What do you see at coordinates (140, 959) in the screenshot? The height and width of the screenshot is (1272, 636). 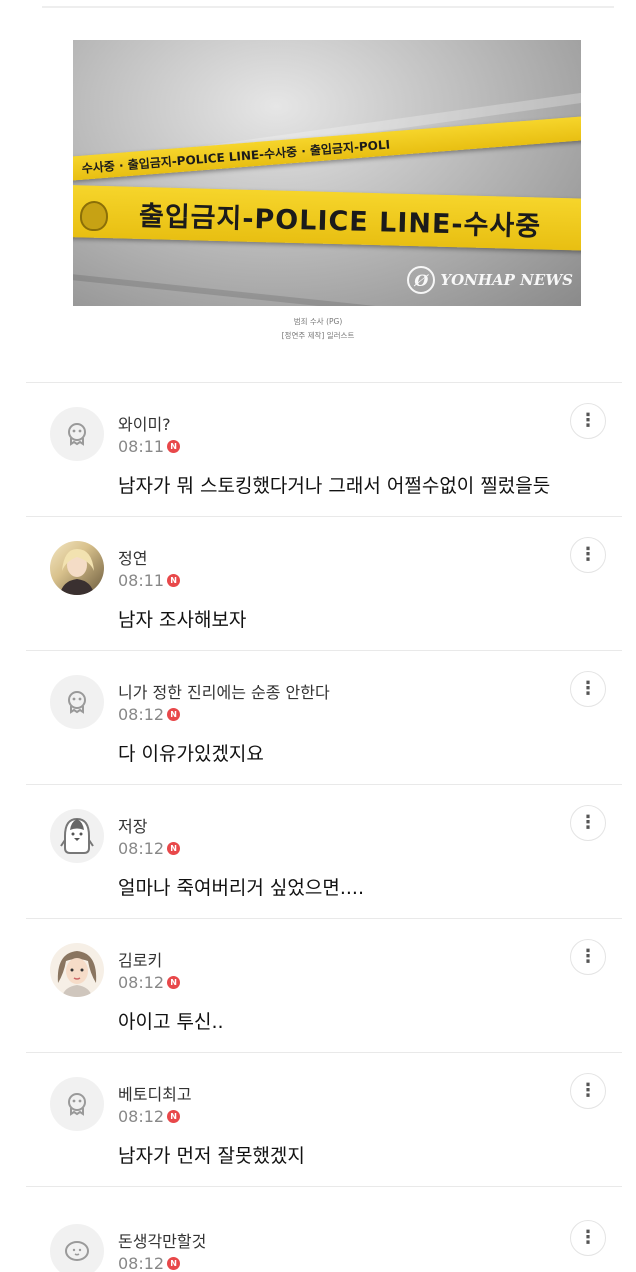 I see `comment-author: 김로키` at bounding box center [140, 959].